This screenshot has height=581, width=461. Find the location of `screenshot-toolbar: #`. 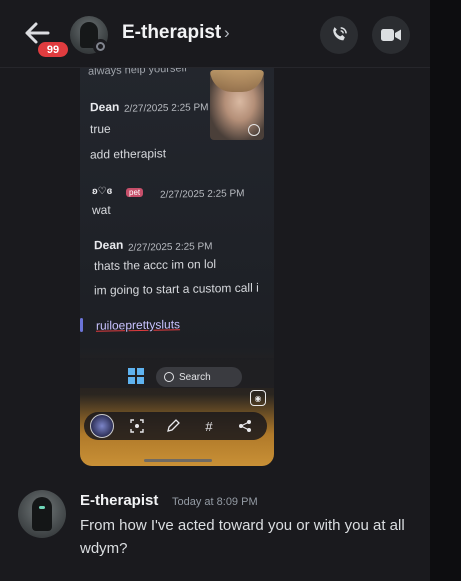

screenshot-toolbar: # is located at coordinates (175, 426).